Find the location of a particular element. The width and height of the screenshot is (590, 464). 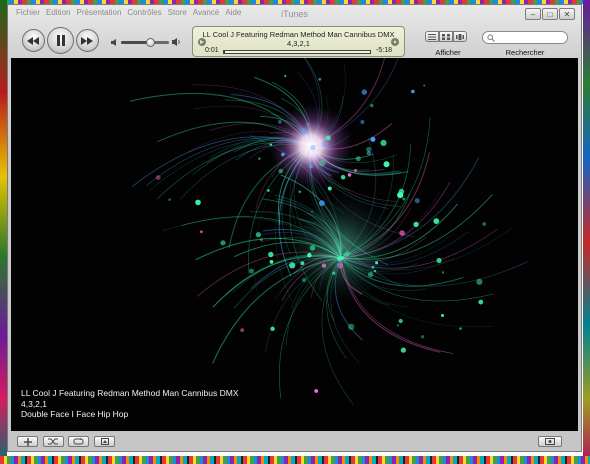

visualizer-icon is located at coordinates (550, 441).